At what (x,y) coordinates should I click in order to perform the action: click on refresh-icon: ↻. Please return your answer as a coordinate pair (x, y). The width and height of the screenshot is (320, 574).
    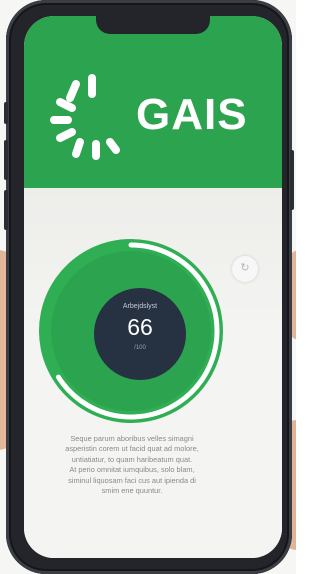
    Looking at the image, I should click on (245, 268).